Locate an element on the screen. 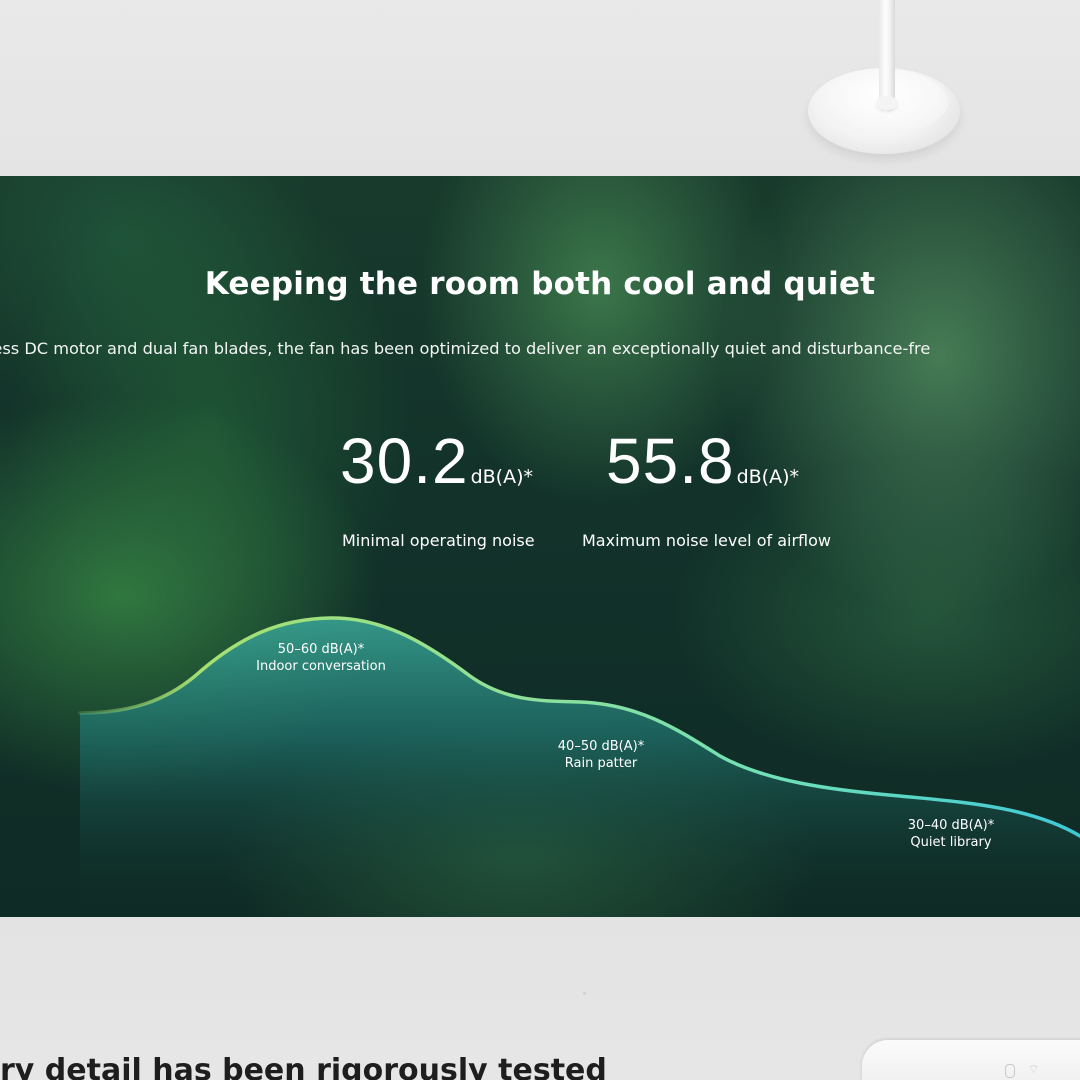 Image resolution: width=1080 pixels, height=1080 pixels. next-section-heading: ry detail has been rigorously tested is located at coordinates (303, 1066).